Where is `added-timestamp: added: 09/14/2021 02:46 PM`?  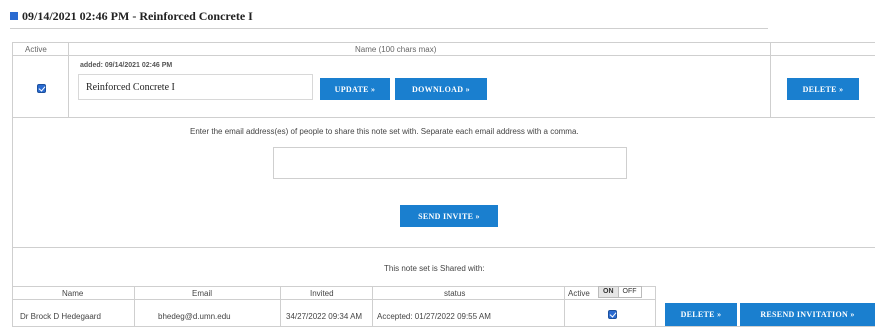 added-timestamp: added: 09/14/2021 02:46 PM is located at coordinates (126, 65).